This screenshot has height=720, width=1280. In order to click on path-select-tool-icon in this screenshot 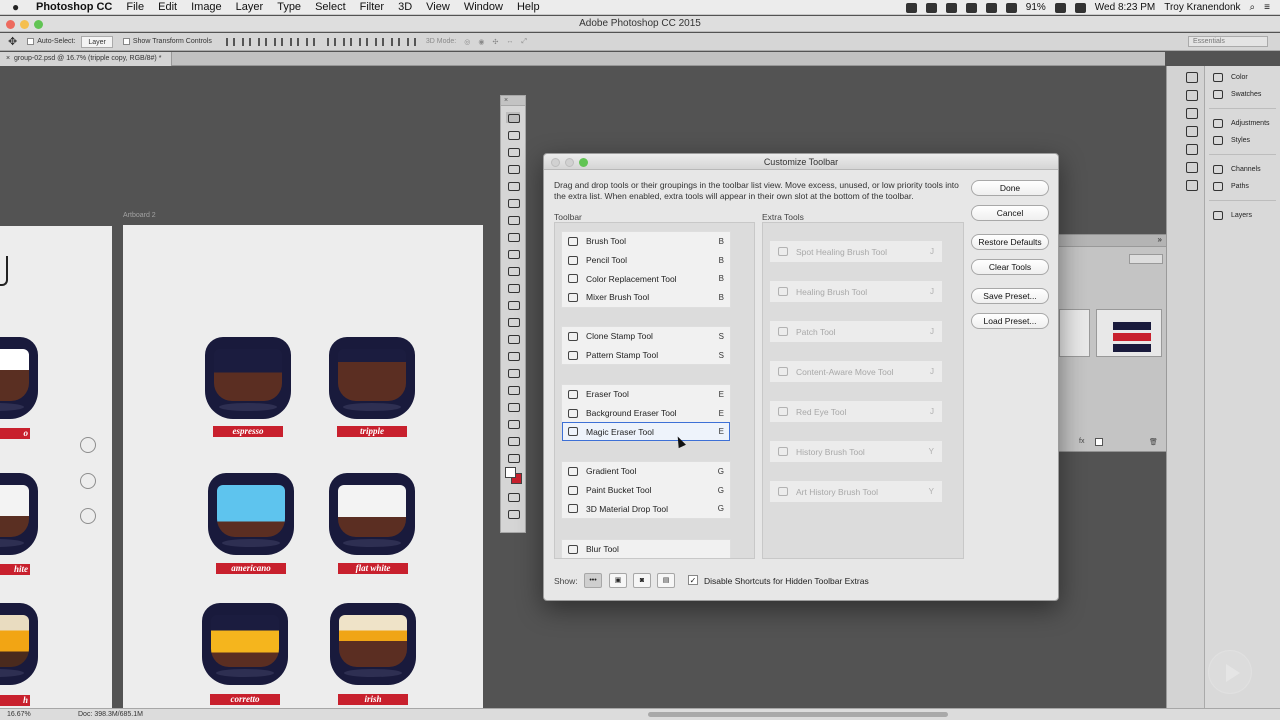, I will do `click(513, 372)`.